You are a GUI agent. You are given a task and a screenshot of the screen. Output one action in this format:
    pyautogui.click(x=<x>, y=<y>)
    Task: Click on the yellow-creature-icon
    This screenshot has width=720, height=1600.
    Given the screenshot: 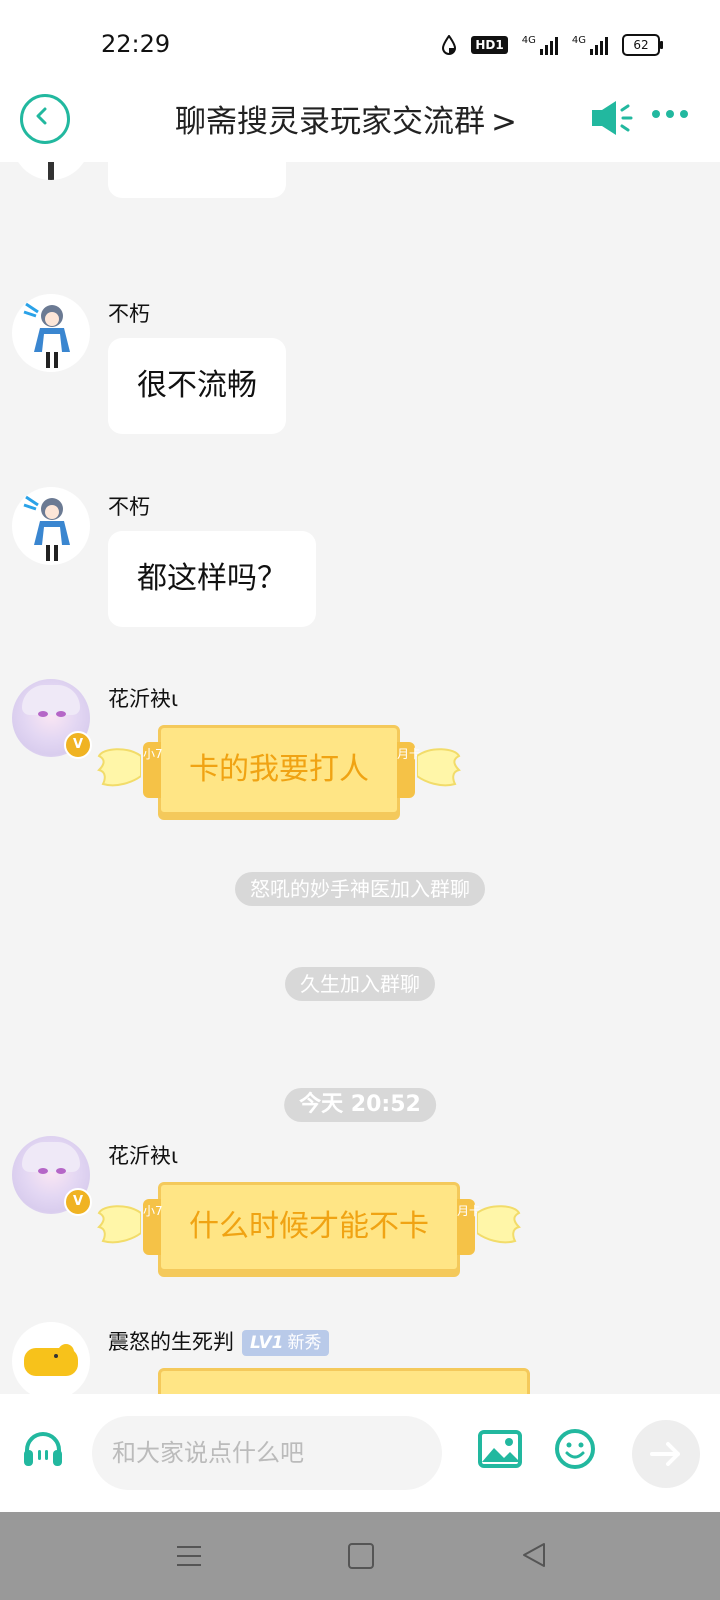 What is the action you would take?
    pyautogui.click(x=51, y=1360)
    